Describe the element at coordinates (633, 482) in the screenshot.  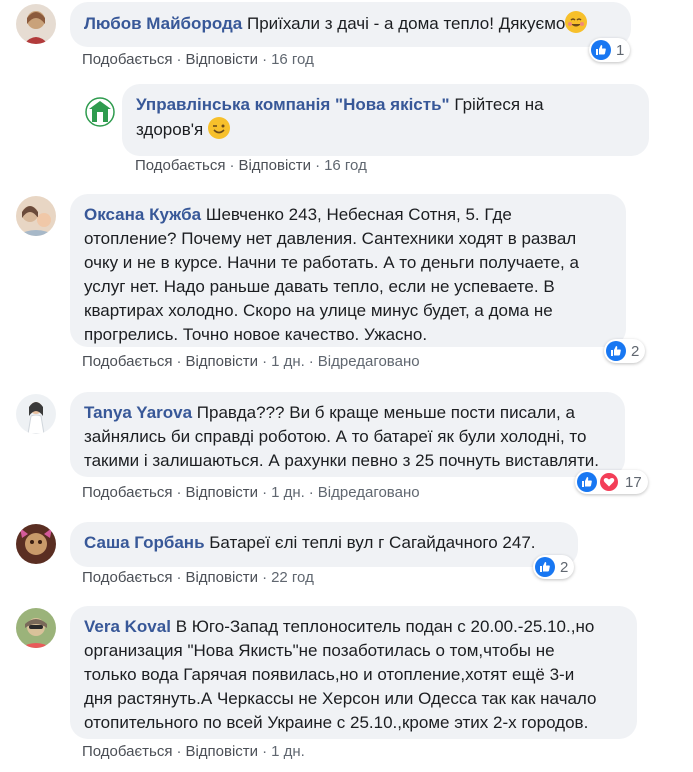
I see `reaction-number: 17` at that location.